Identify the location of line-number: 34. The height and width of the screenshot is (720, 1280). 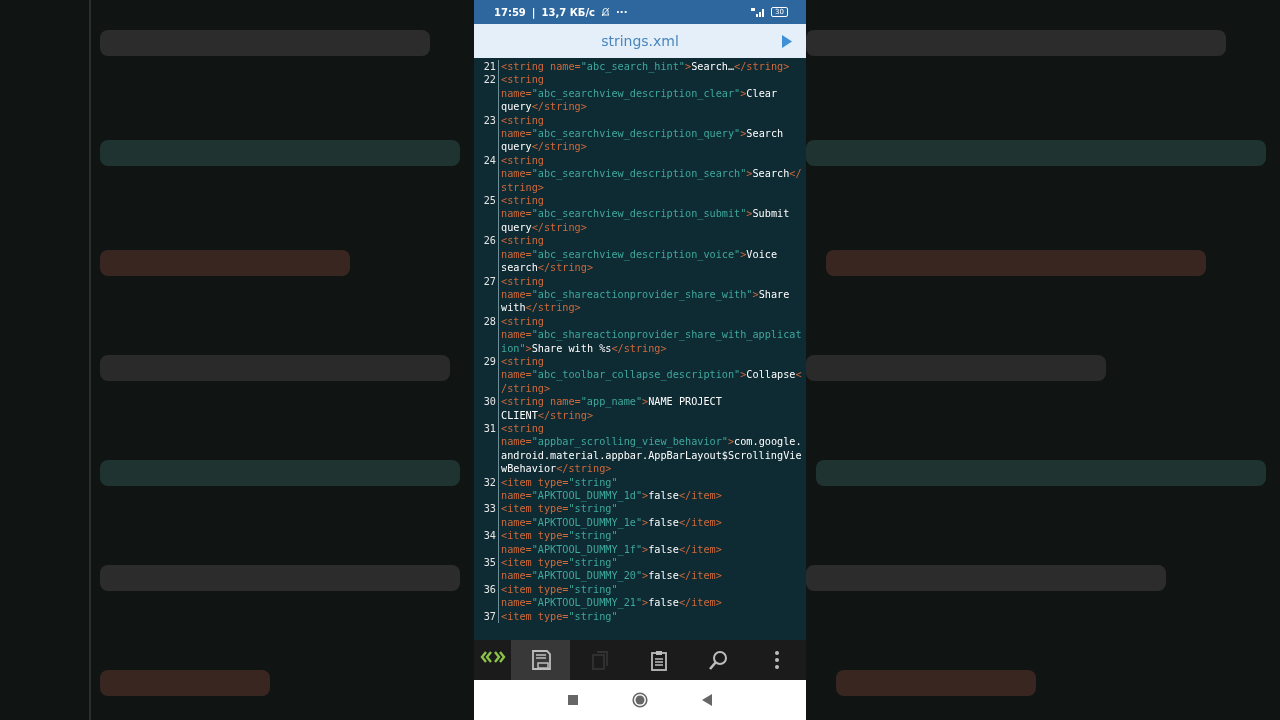
(486, 543).